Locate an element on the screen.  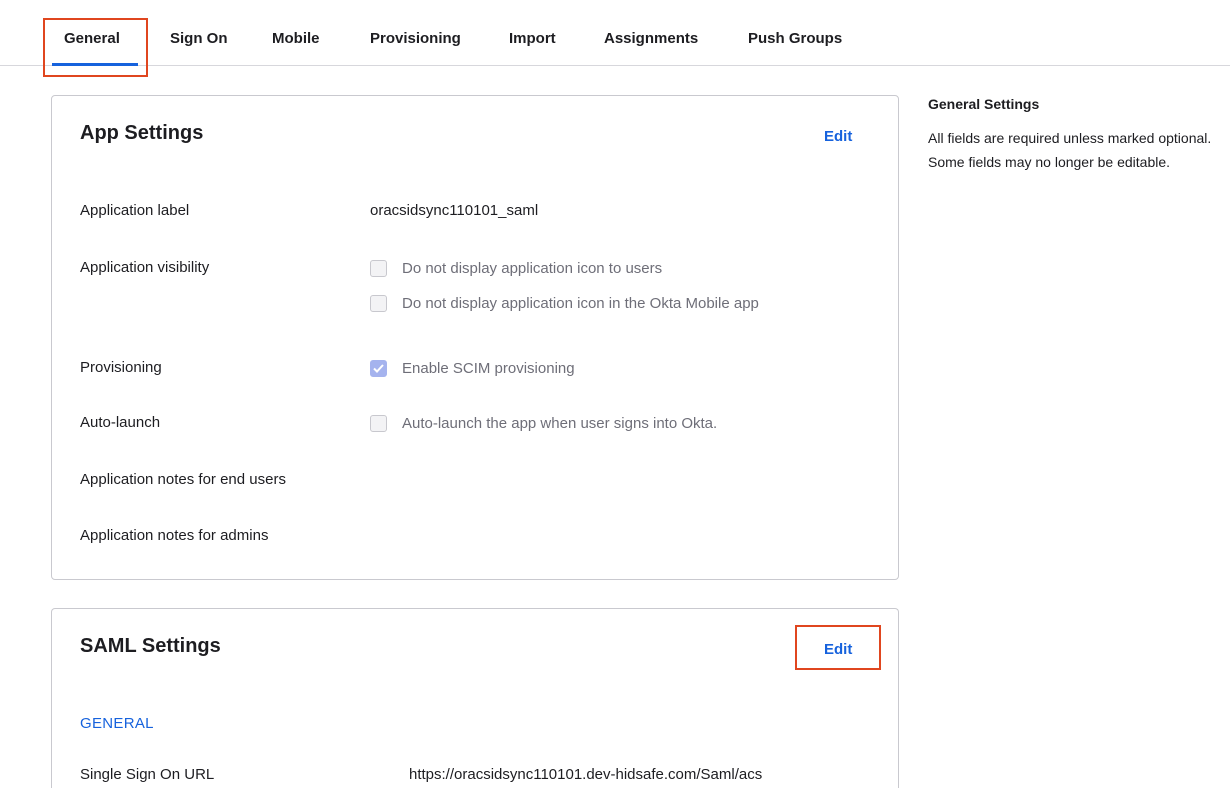
visibility-option-users: Do not display application icon to users is located at coordinates (516, 268).